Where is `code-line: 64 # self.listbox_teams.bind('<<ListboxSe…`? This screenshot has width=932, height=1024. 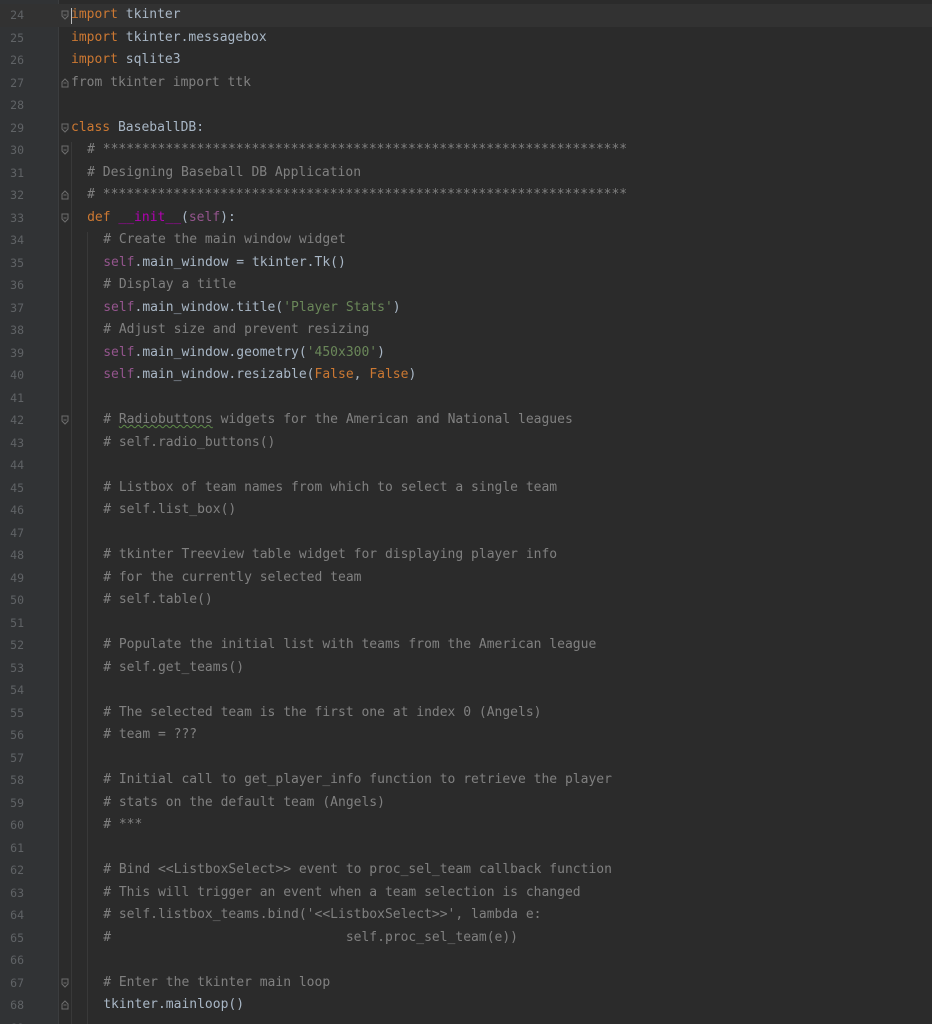
code-line: 64 # self.listbox_teams.bind('<<ListboxSe… is located at coordinates (466, 915).